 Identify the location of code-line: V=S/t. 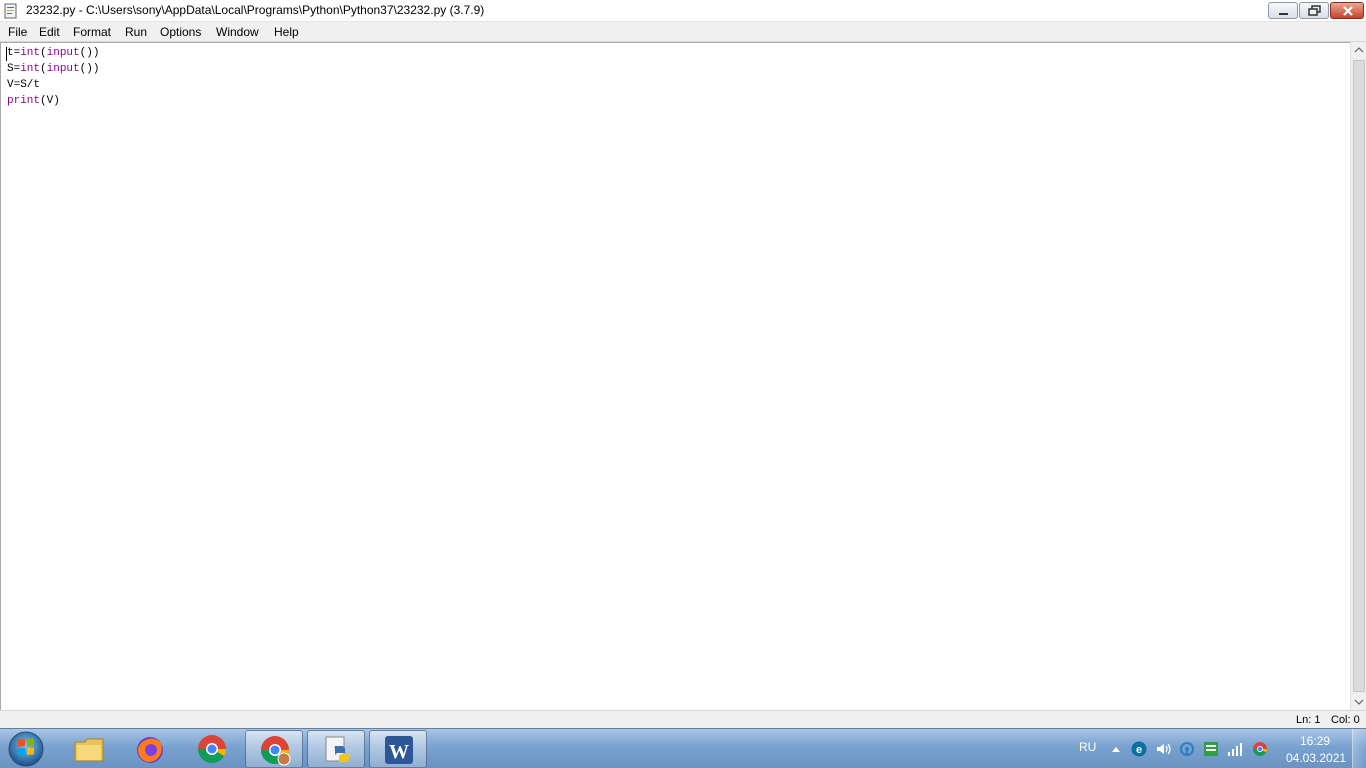
(23, 85).